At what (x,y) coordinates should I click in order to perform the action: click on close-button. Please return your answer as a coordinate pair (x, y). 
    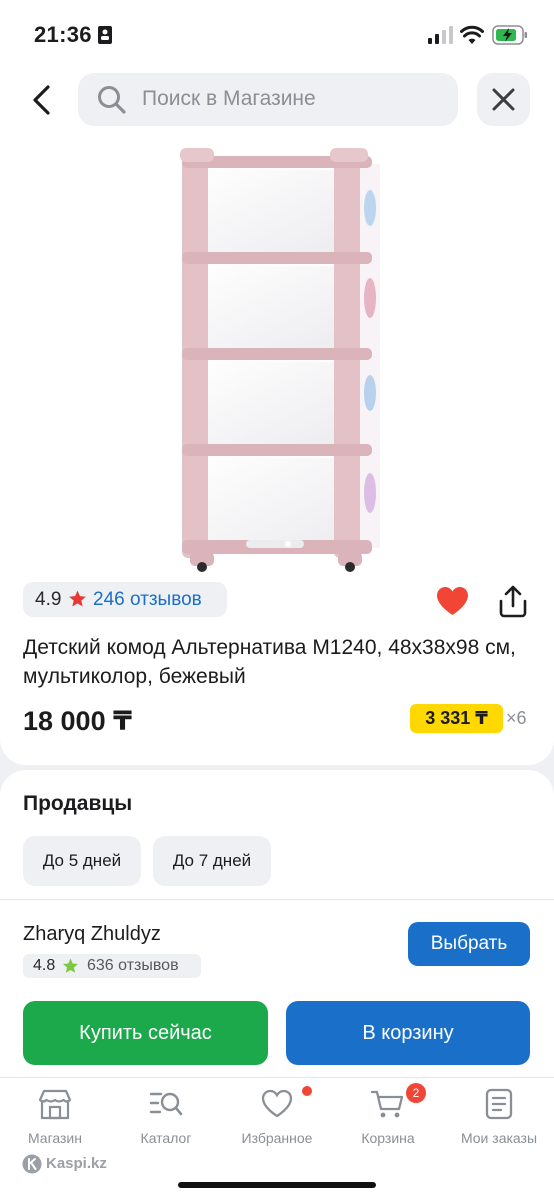
    Looking at the image, I should click on (503, 99).